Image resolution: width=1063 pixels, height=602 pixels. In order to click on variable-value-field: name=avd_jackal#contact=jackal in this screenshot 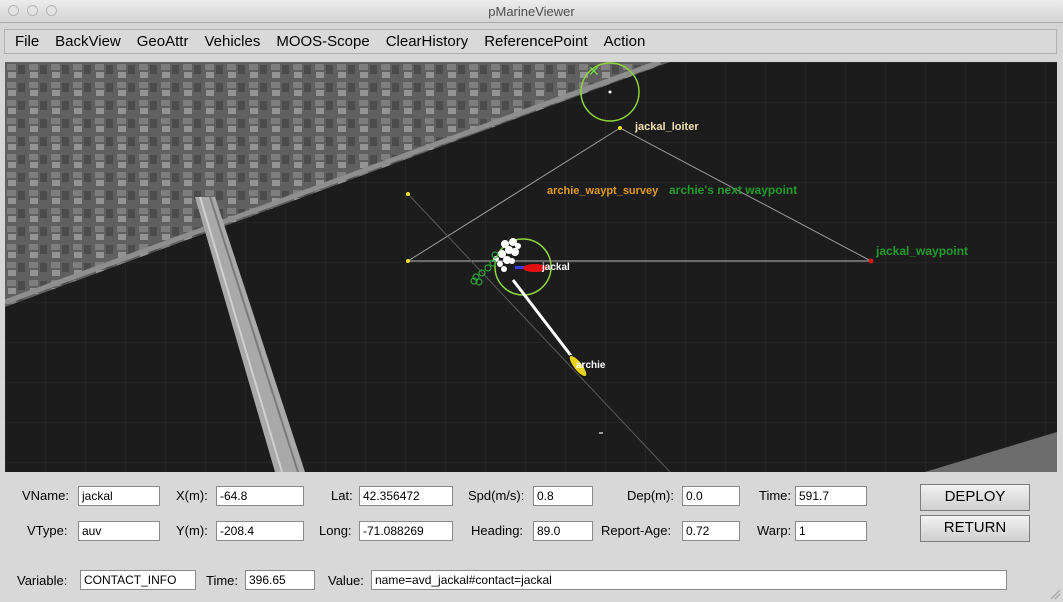, I will do `click(689, 580)`.